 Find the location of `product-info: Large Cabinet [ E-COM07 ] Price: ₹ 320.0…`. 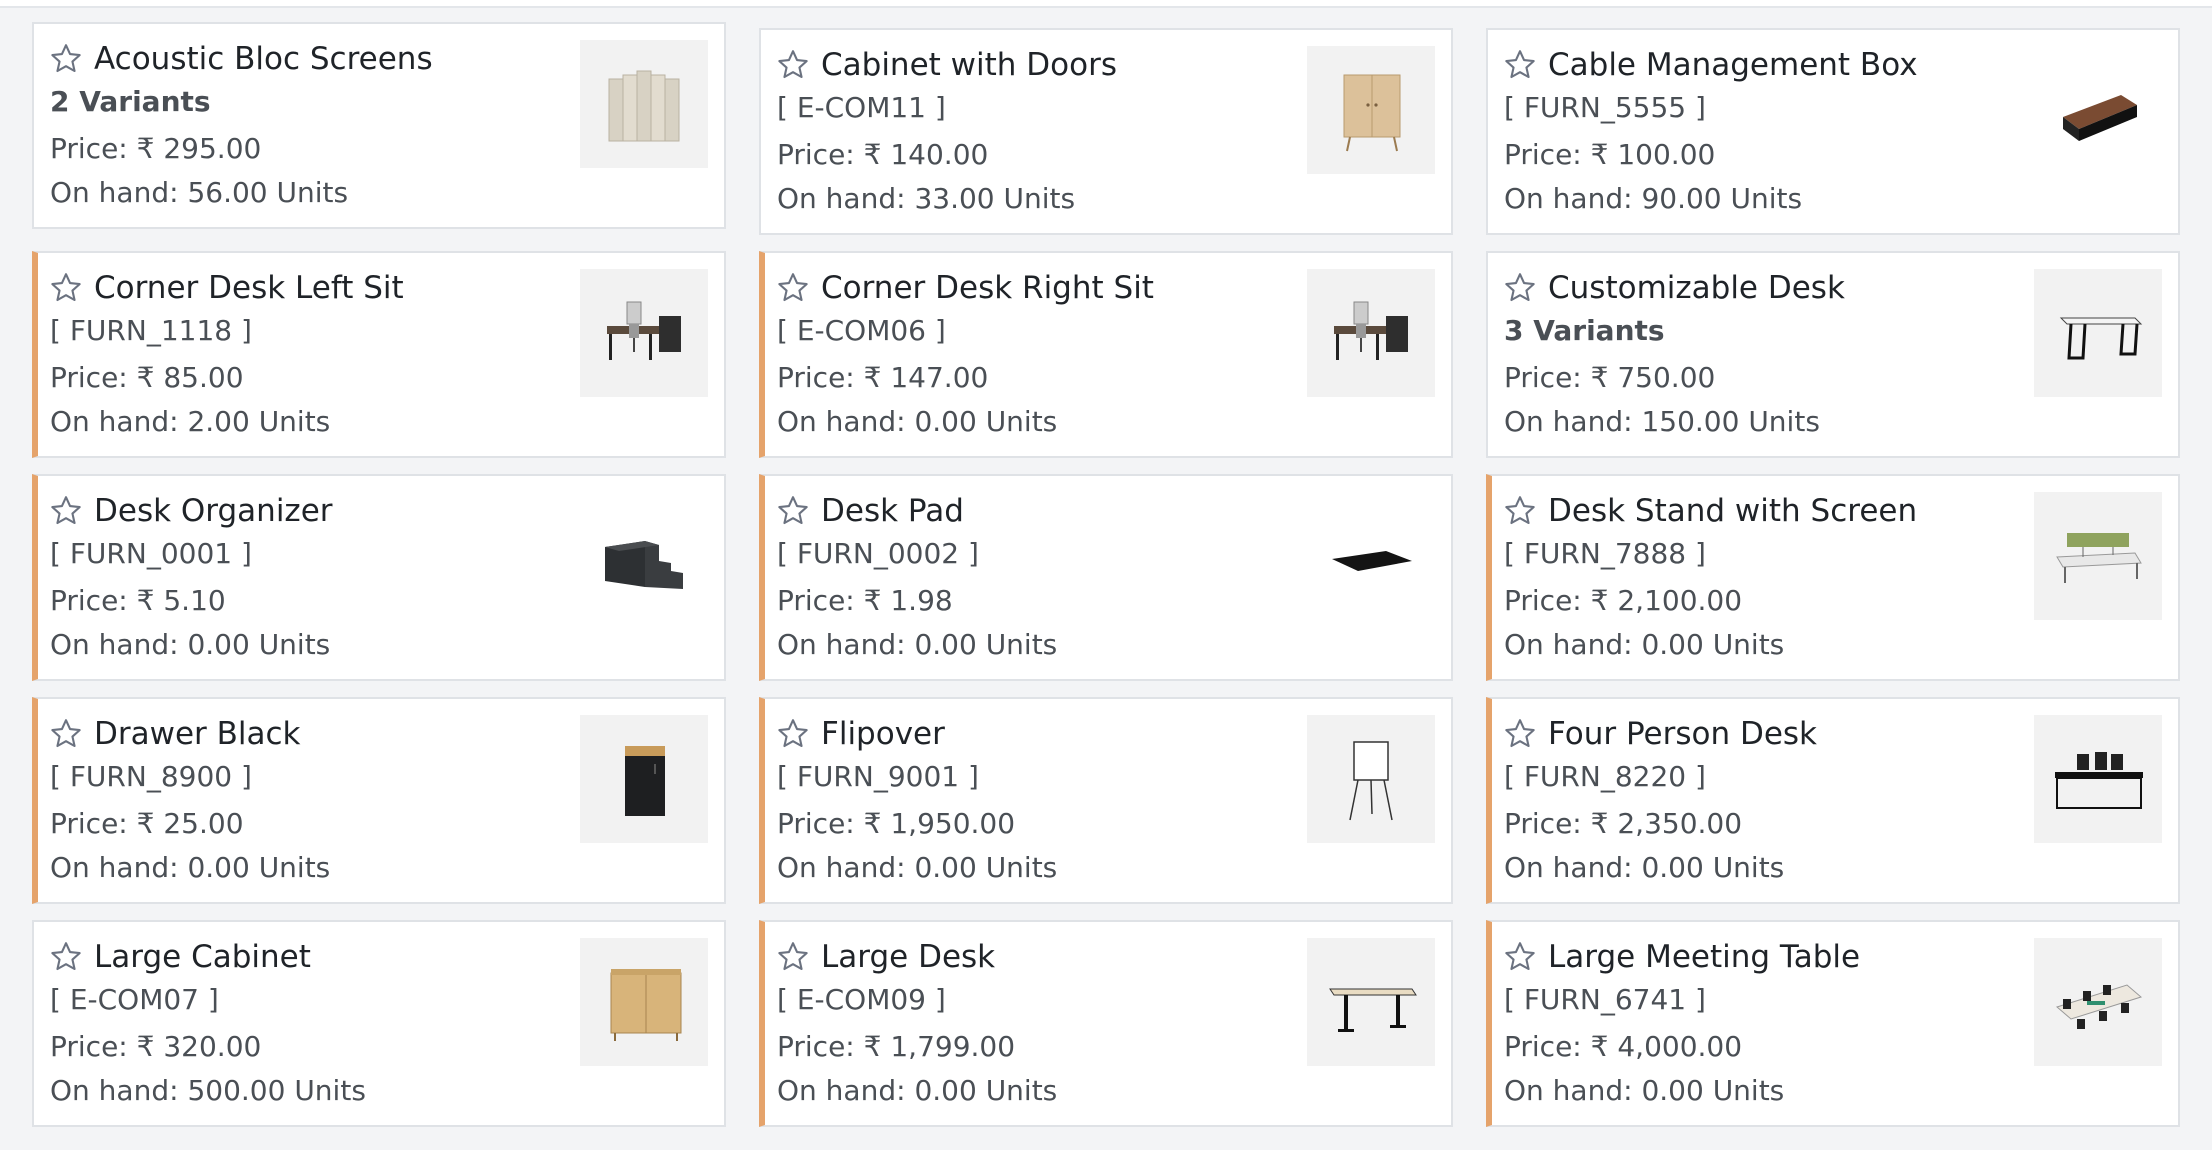

product-info: Large Cabinet [ E-COM07 ] Price: ₹ 320.0… is located at coordinates (306, 1024).